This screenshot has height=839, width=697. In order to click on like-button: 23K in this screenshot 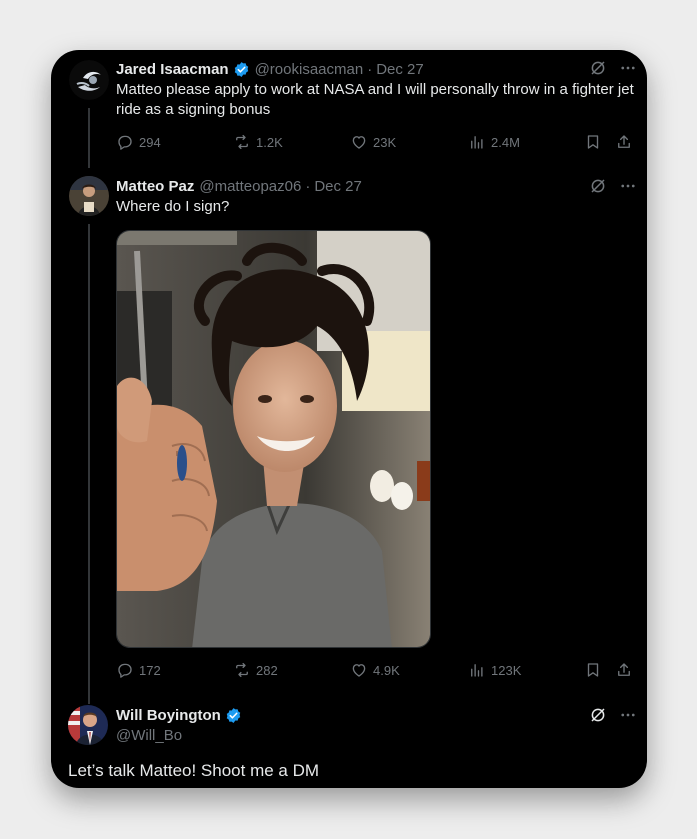, I will do `click(373, 142)`.